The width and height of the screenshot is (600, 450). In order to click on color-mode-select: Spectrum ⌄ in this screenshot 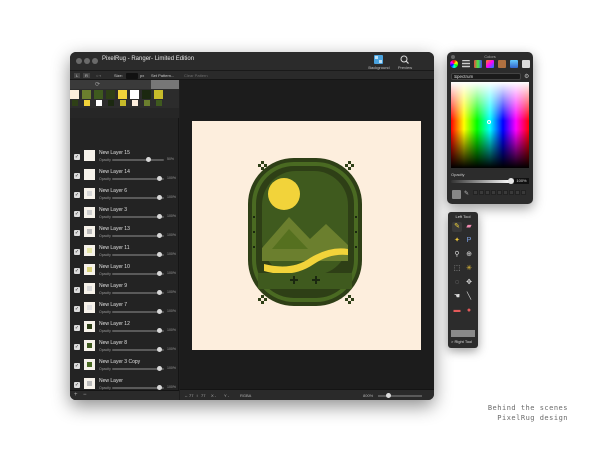, I will do `click(486, 76)`.